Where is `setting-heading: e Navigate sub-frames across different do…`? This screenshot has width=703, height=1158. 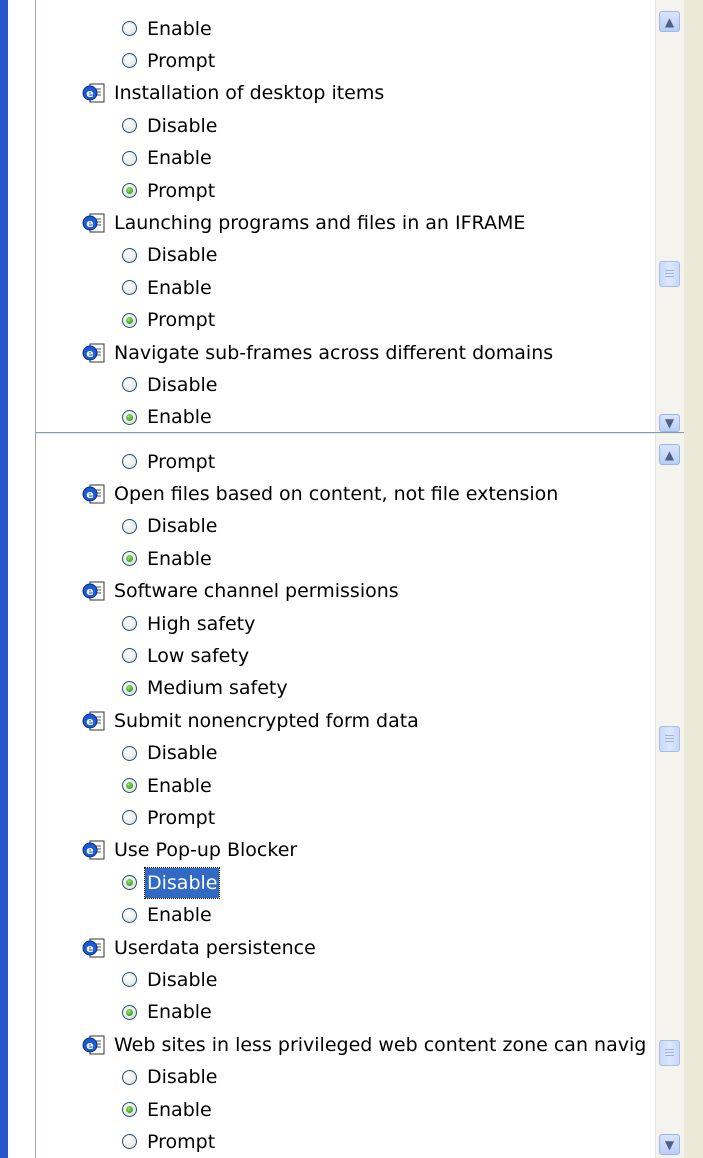 setting-heading: e Navigate sub-frames across different do… is located at coordinates (318, 352).